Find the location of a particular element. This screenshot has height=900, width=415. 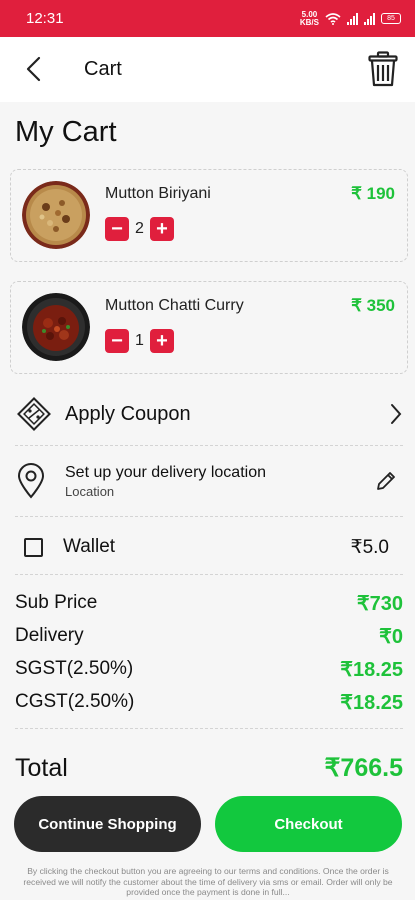

summary-value: ₹730 is located at coordinates (379, 603).